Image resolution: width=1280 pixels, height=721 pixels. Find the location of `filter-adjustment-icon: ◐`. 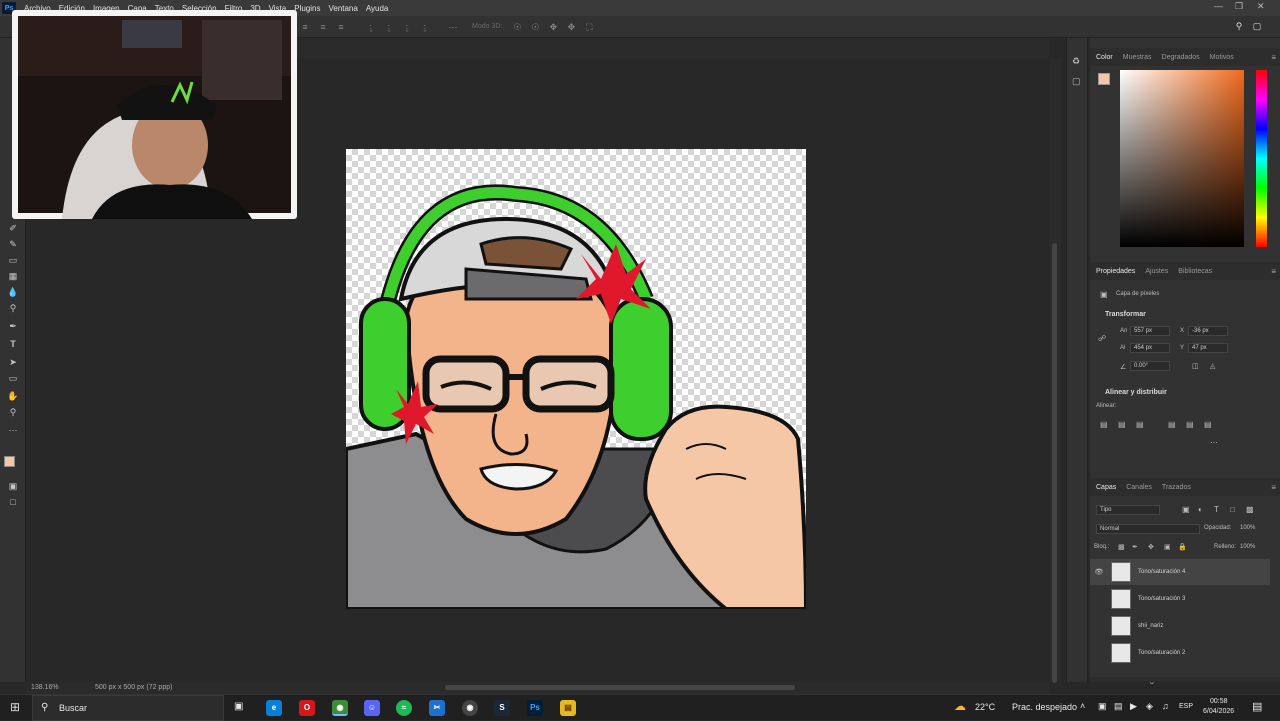

filter-adjustment-icon: ◐ is located at coordinates (1200, 509).